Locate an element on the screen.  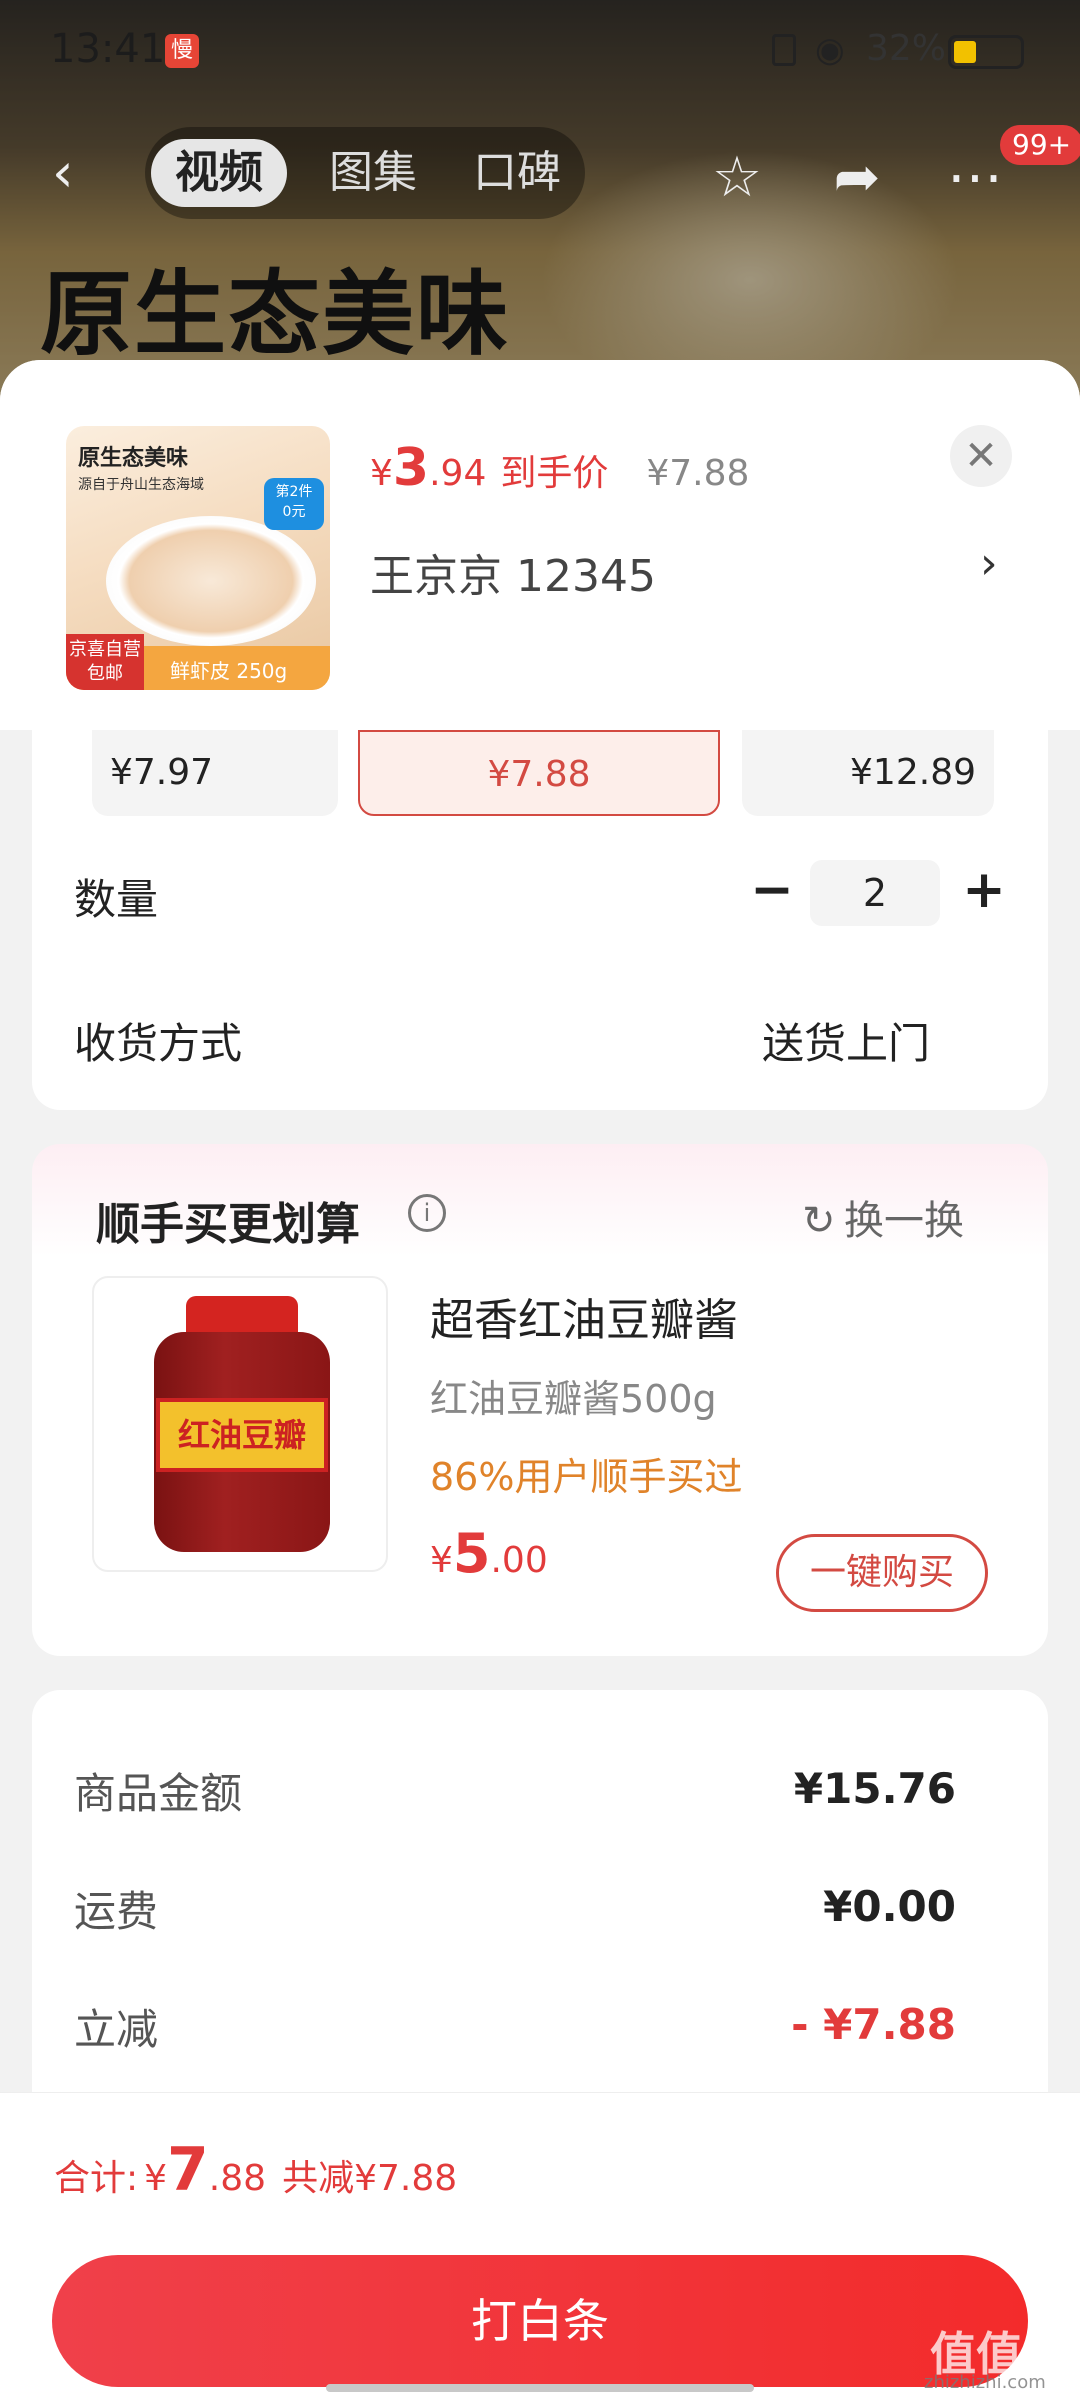
battery-percent: 32% is located at coordinates (906, 48).